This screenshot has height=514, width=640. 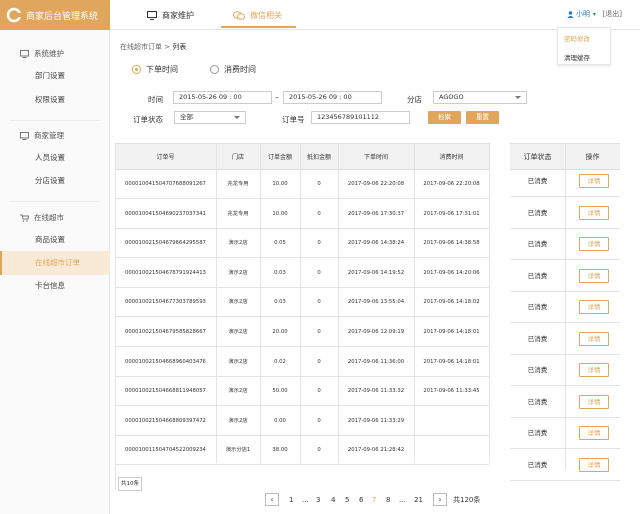 I want to click on sidebar-group-label: 系统维护, so click(x=49, y=53).